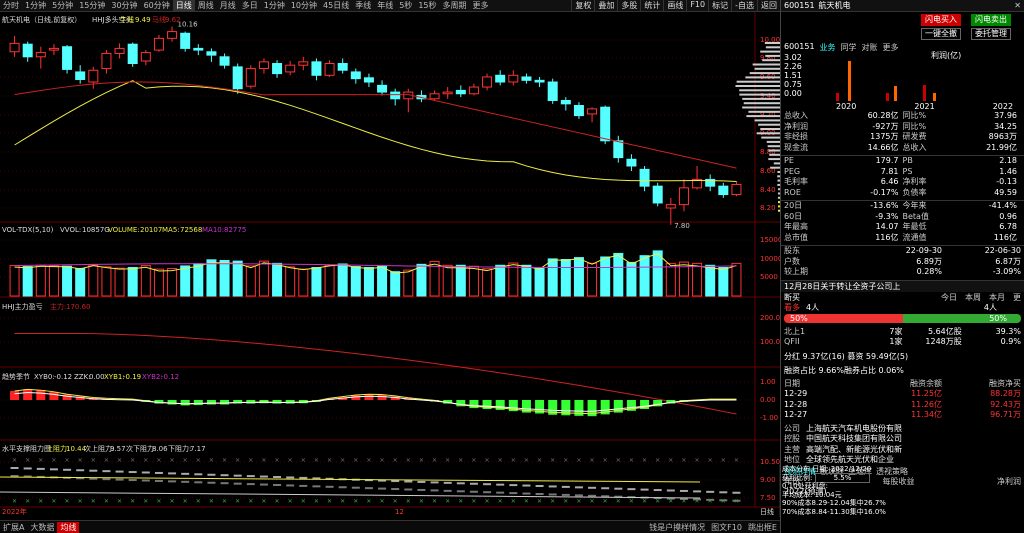  What do you see at coordinates (11, 5) in the screenshot?
I see `period-tab: 分时` at bounding box center [11, 5].